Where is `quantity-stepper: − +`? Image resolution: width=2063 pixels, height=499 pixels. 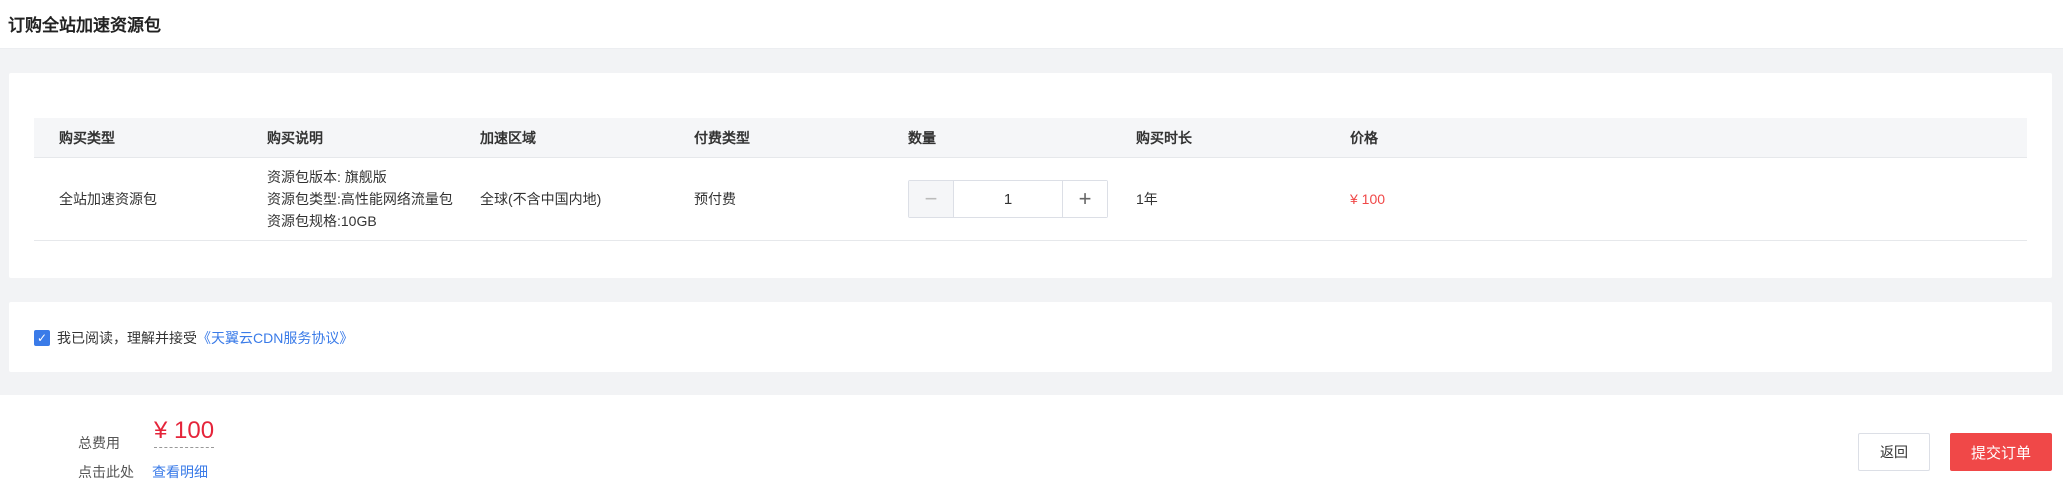 quantity-stepper: − + is located at coordinates (1008, 199).